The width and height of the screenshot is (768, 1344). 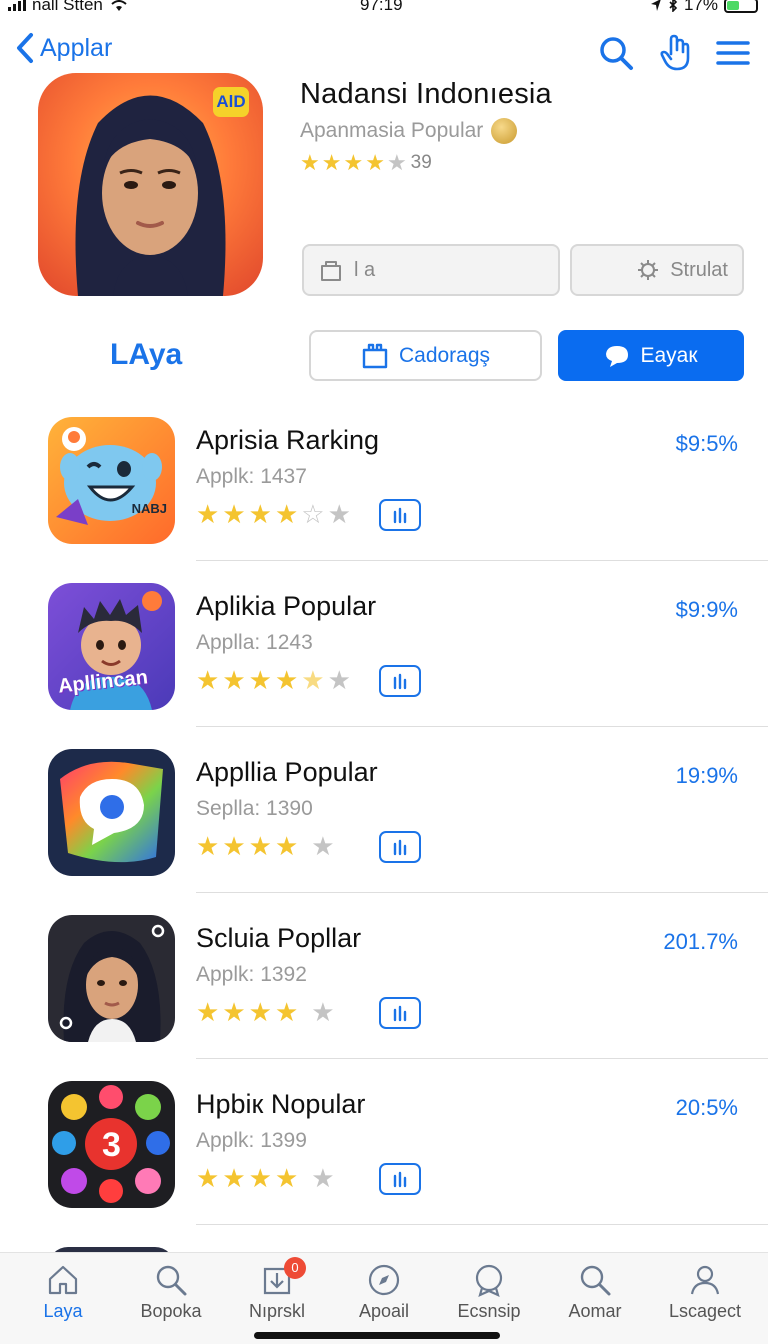 What do you see at coordinates (657, 270) in the screenshot?
I see `hero-button-2: Strulat` at bounding box center [657, 270].